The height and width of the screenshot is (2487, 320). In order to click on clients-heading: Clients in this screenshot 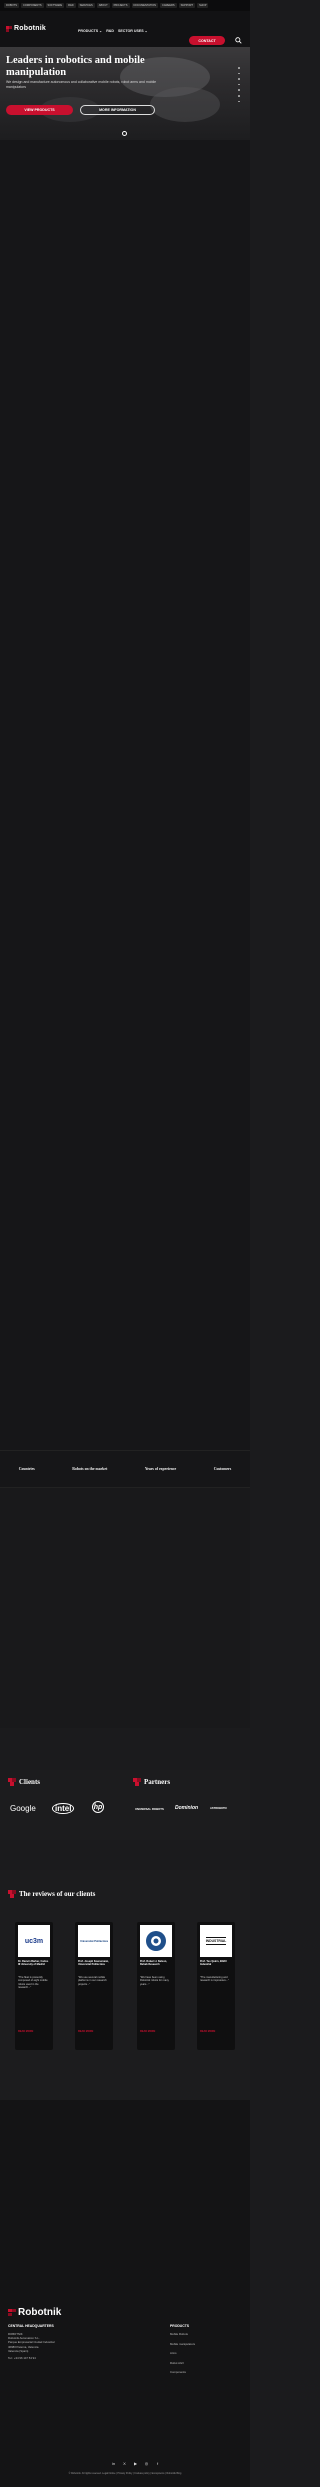, I will do `click(24, 1782)`.